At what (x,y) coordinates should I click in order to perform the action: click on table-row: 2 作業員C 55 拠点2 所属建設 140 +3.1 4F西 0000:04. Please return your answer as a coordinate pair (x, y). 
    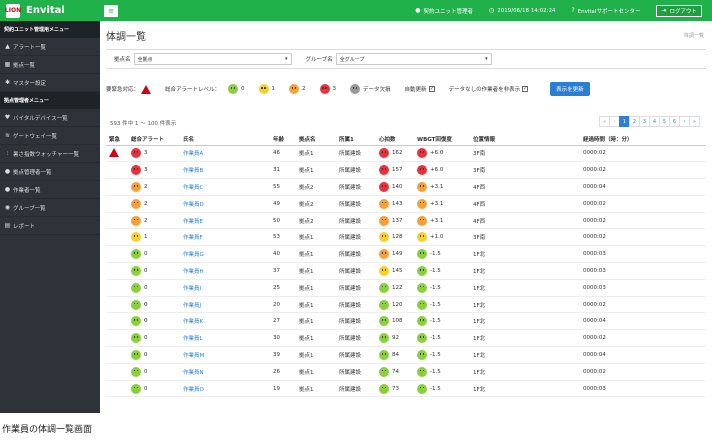
    Looking at the image, I should click on (406, 187).